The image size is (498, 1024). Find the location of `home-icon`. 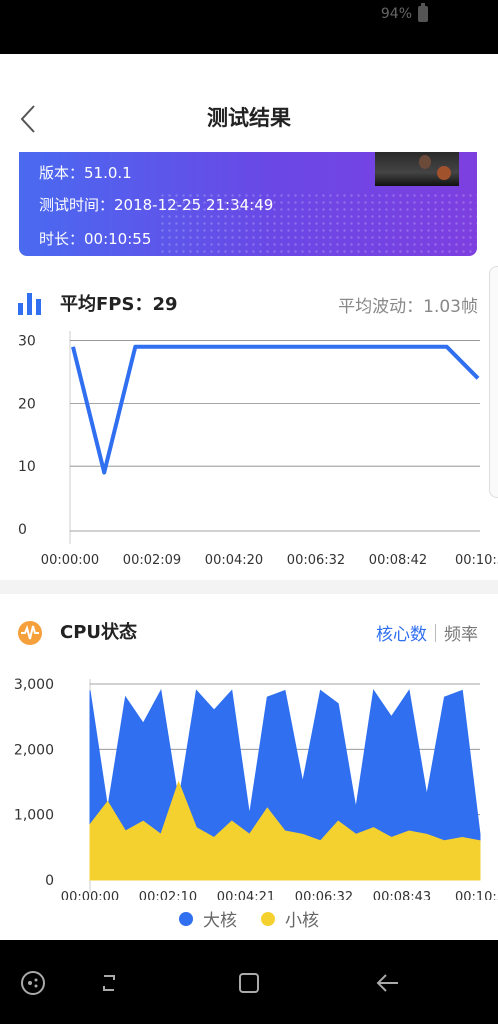

home-icon is located at coordinates (249, 983).